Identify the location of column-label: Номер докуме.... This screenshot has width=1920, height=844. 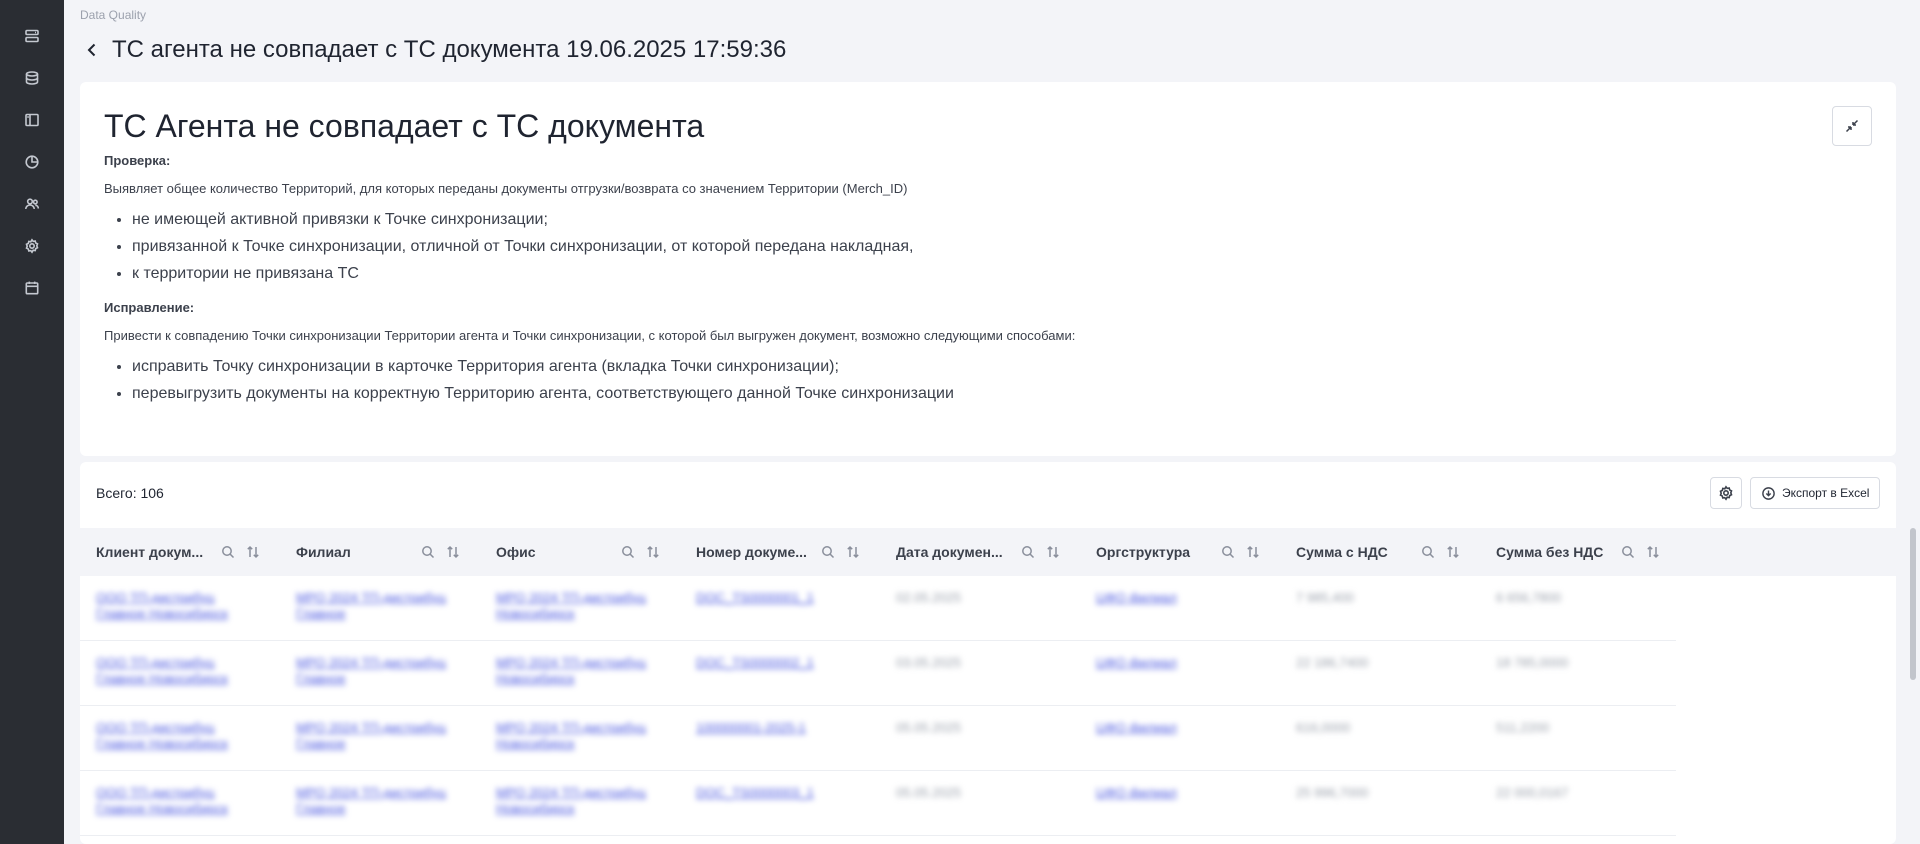
(751, 552).